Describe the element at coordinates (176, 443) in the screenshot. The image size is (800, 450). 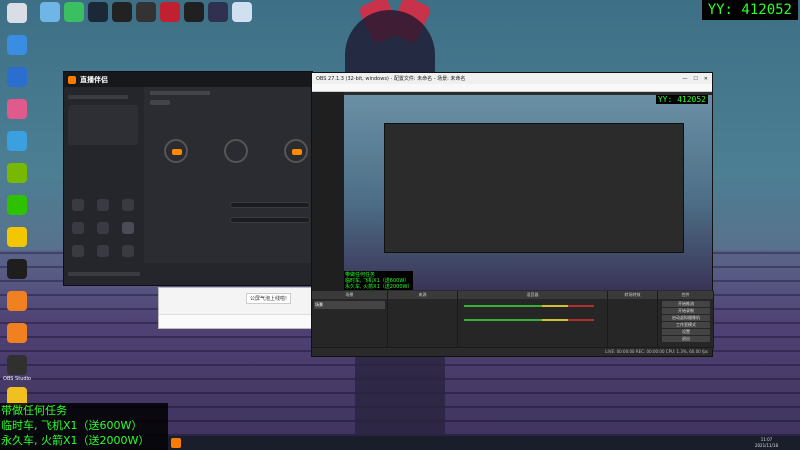
I see `taskbar-app-icon` at that location.